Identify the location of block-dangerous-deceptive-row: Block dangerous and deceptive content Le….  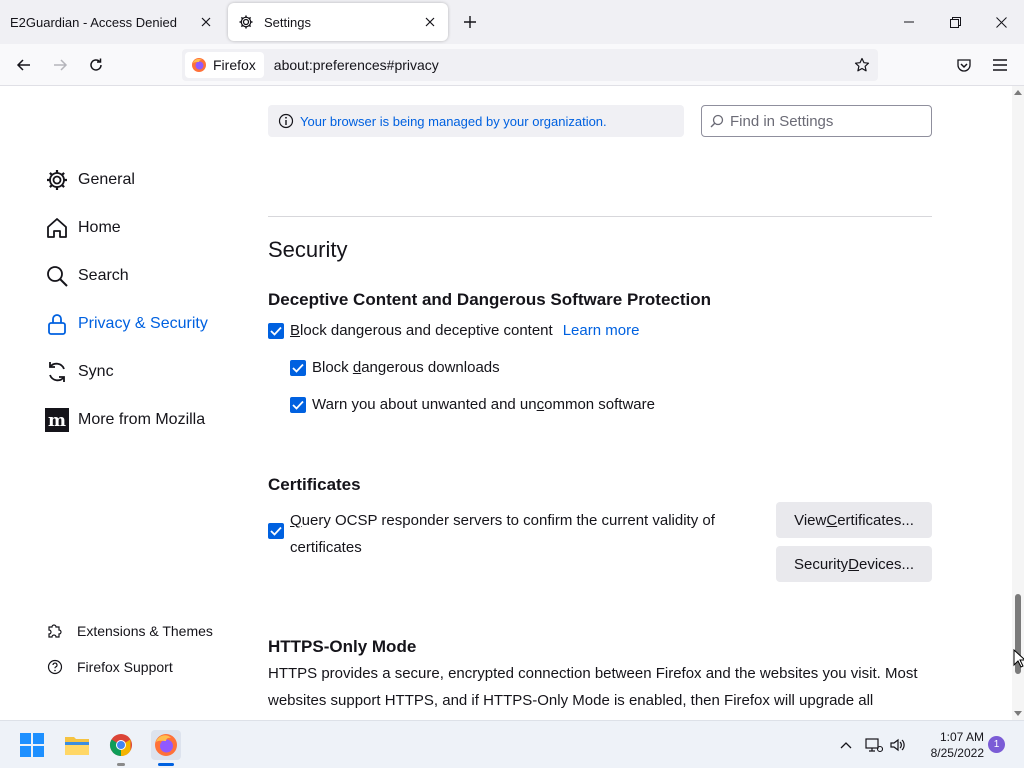
(453, 330).